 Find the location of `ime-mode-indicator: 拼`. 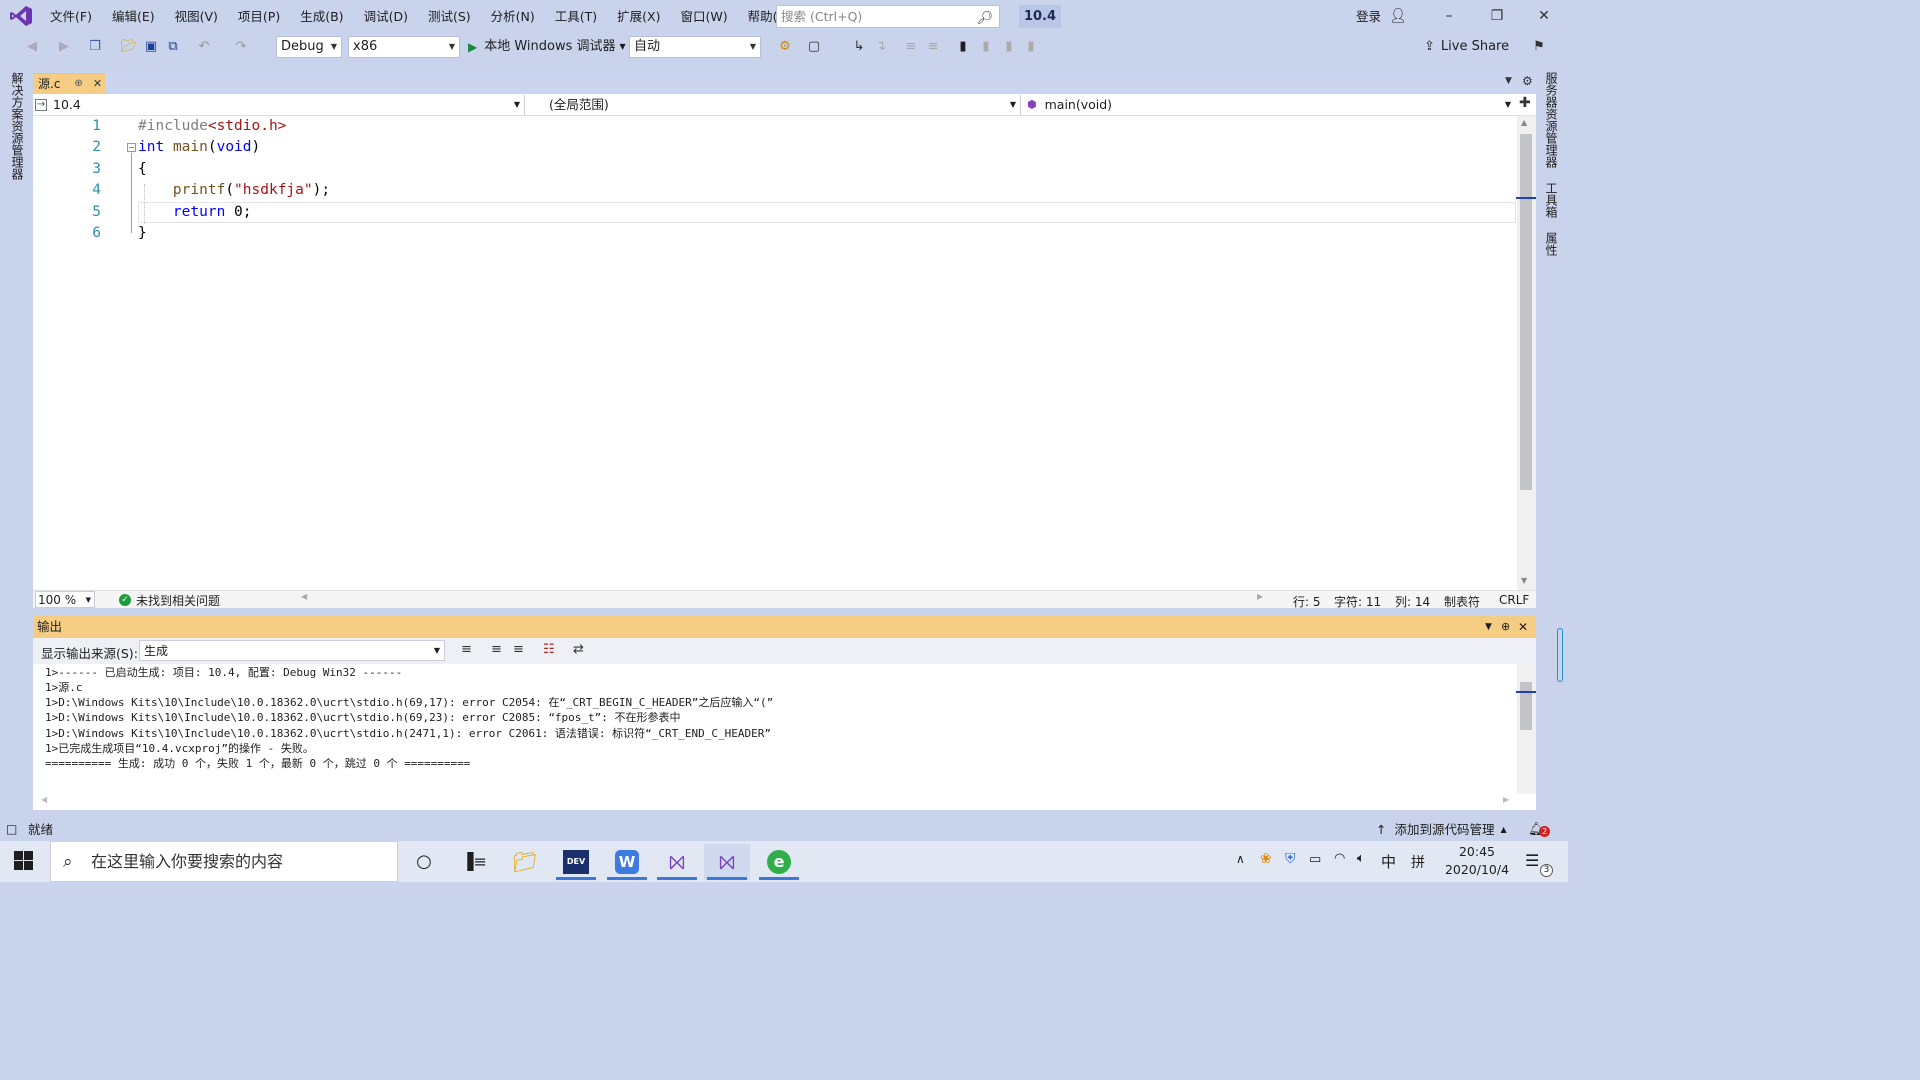

ime-mode-indicator: 拼 is located at coordinates (1418, 862).